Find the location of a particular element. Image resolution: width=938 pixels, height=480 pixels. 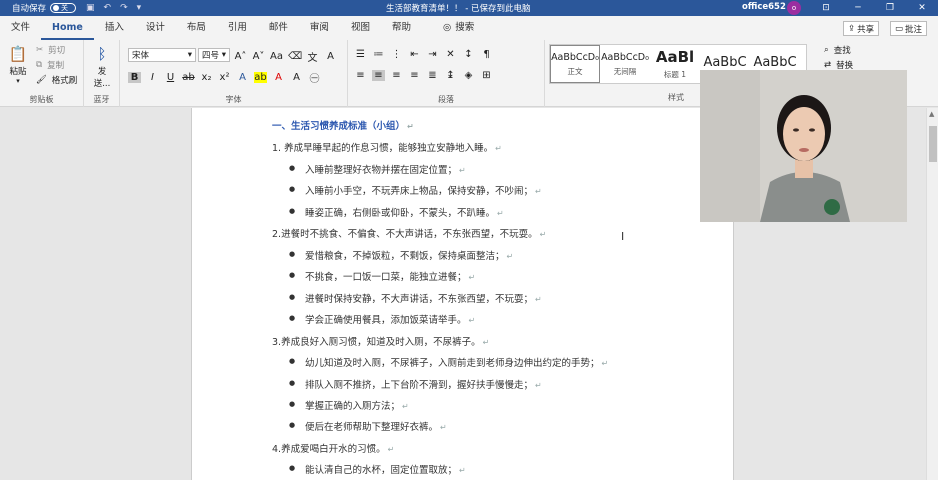

save-icon: ▣ is located at coordinates (90, 8).